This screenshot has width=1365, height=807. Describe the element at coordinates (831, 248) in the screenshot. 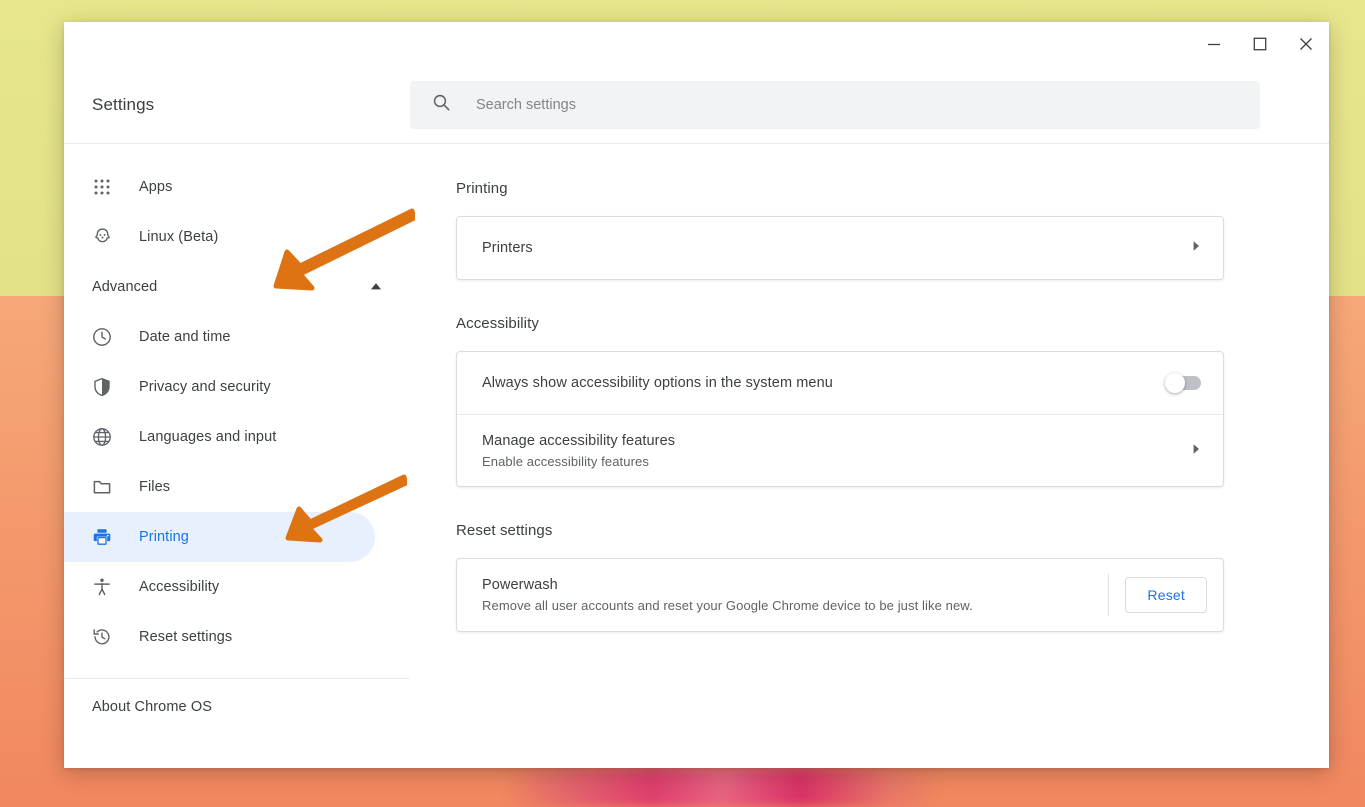

I see `printers-row-text: Printers` at that location.